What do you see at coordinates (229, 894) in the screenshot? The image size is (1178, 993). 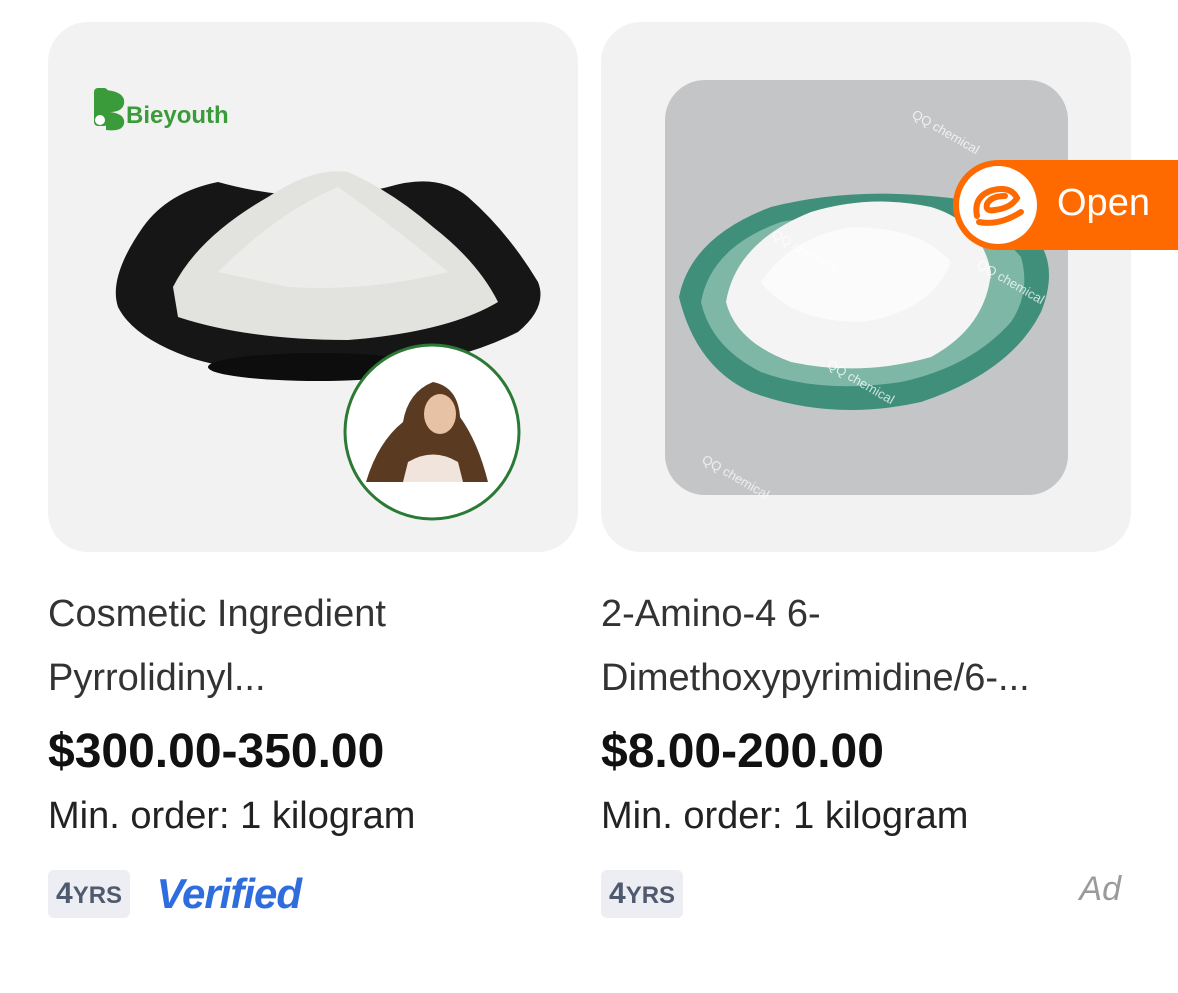 I see `verified-badge: Verified` at bounding box center [229, 894].